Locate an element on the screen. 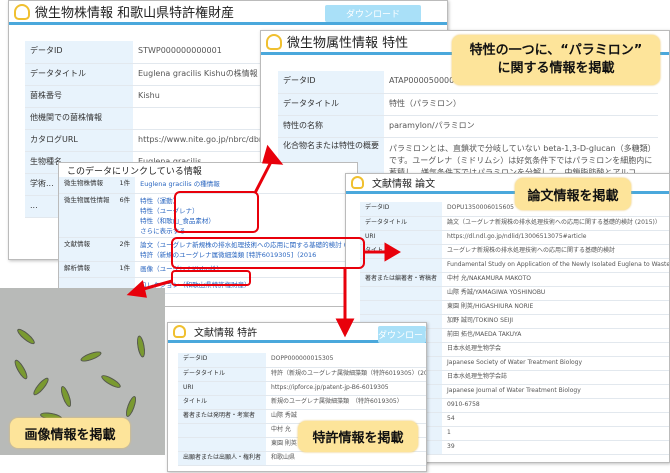  row-label: 他機関での菌株情報 is located at coordinates (79, 118).